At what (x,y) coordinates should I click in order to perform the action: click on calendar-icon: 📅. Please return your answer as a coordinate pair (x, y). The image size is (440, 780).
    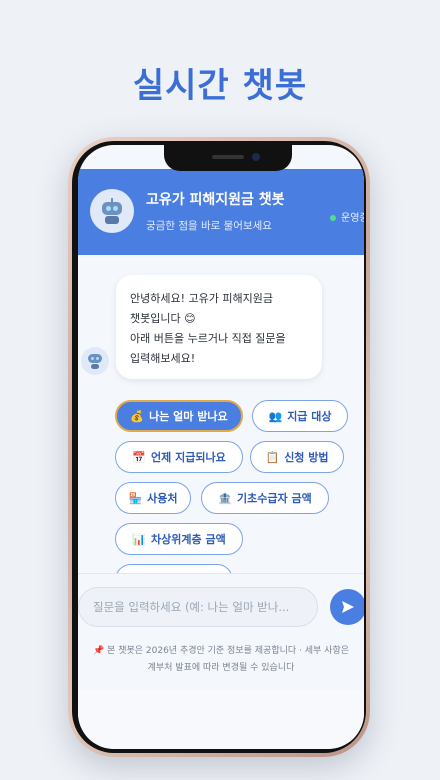
    Looking at the image, I should click on (139, 457).